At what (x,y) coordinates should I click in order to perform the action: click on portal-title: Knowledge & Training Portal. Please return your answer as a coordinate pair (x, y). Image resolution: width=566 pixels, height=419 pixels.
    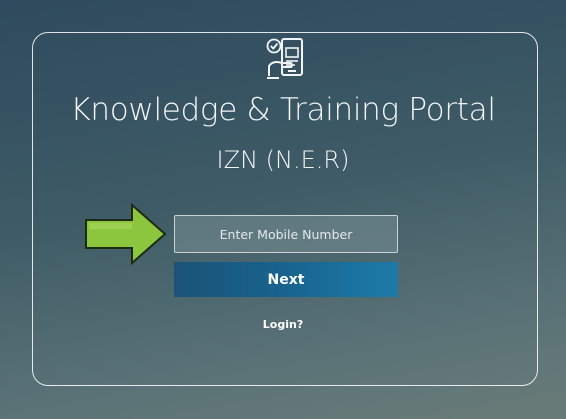
    Looking at the image, I should click on (283, 110).